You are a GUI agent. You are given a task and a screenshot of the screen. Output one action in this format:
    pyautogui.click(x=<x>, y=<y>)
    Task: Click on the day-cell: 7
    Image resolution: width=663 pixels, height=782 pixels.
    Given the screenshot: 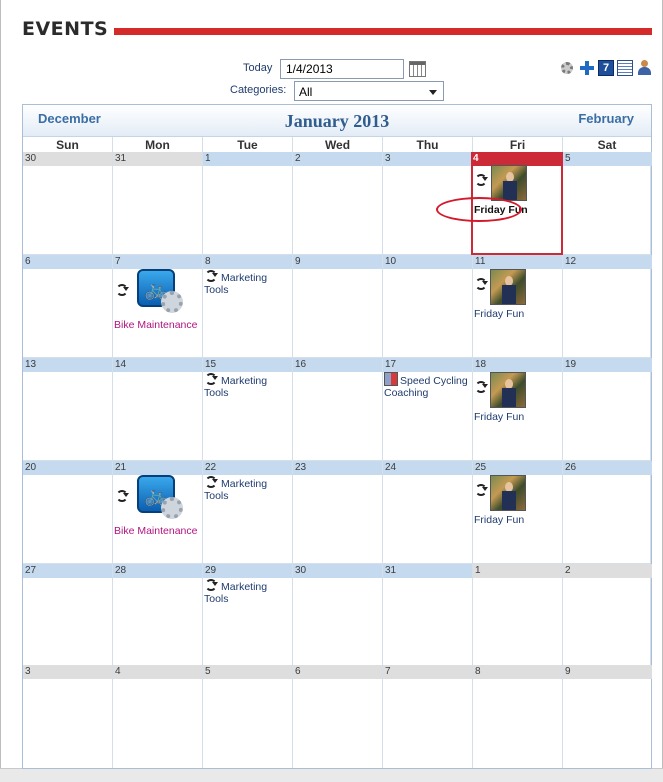 What is the action you would take?
    pyautogui.click(x=428, y=716)
    